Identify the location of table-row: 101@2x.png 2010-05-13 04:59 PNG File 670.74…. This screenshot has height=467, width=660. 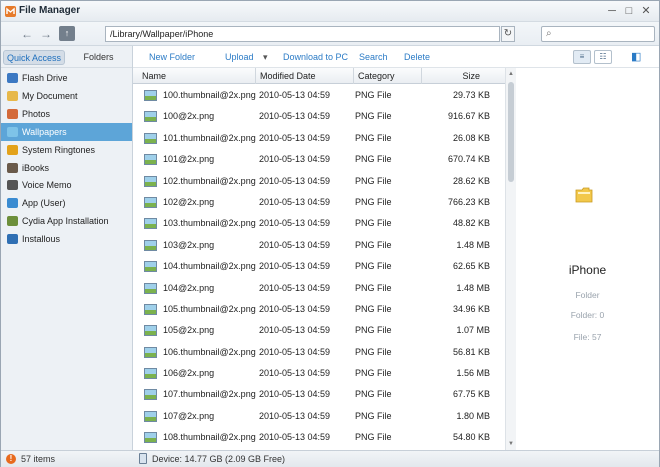
(319, 159).